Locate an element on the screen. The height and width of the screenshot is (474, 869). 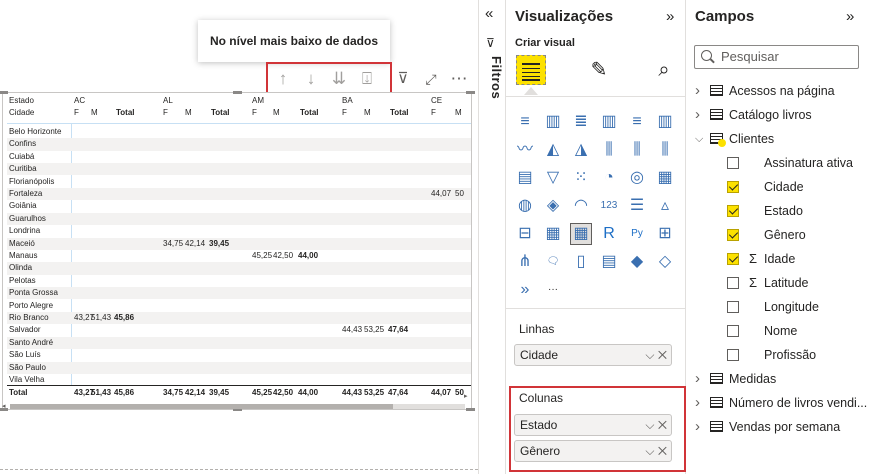
treemap-icon: ▦ is located at coordinates (665, 178).